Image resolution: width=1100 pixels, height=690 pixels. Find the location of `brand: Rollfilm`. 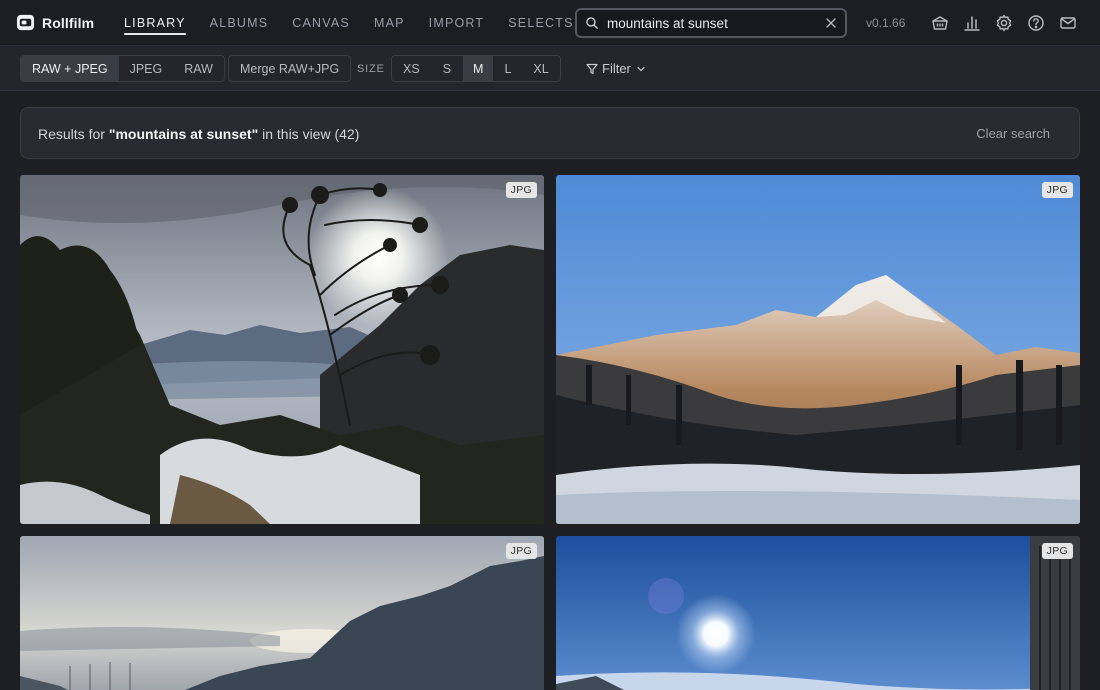

brand: Rollfilm is located at coordinates (55, 22).